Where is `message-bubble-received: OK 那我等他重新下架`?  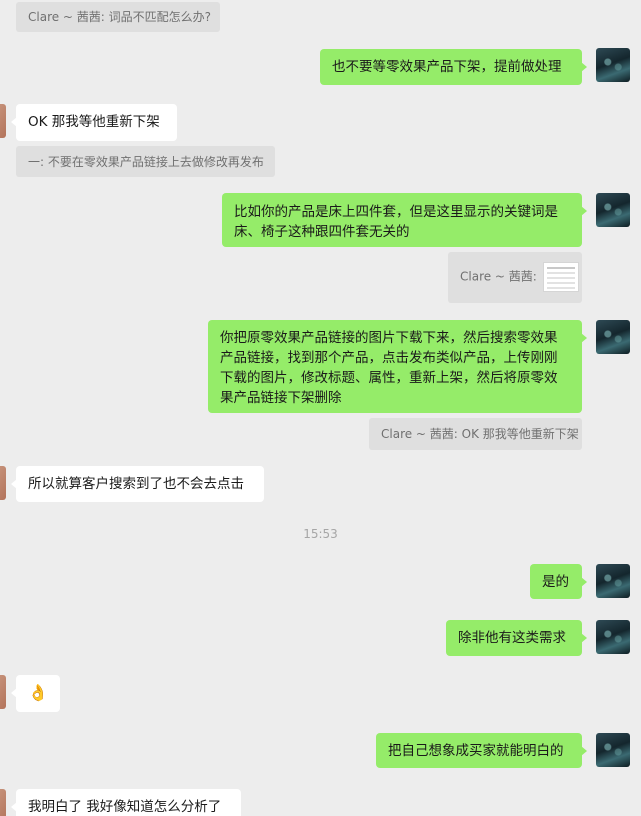
message-bubble-received: OK 那我等他重新下架 is located at coordinates (94, 122).